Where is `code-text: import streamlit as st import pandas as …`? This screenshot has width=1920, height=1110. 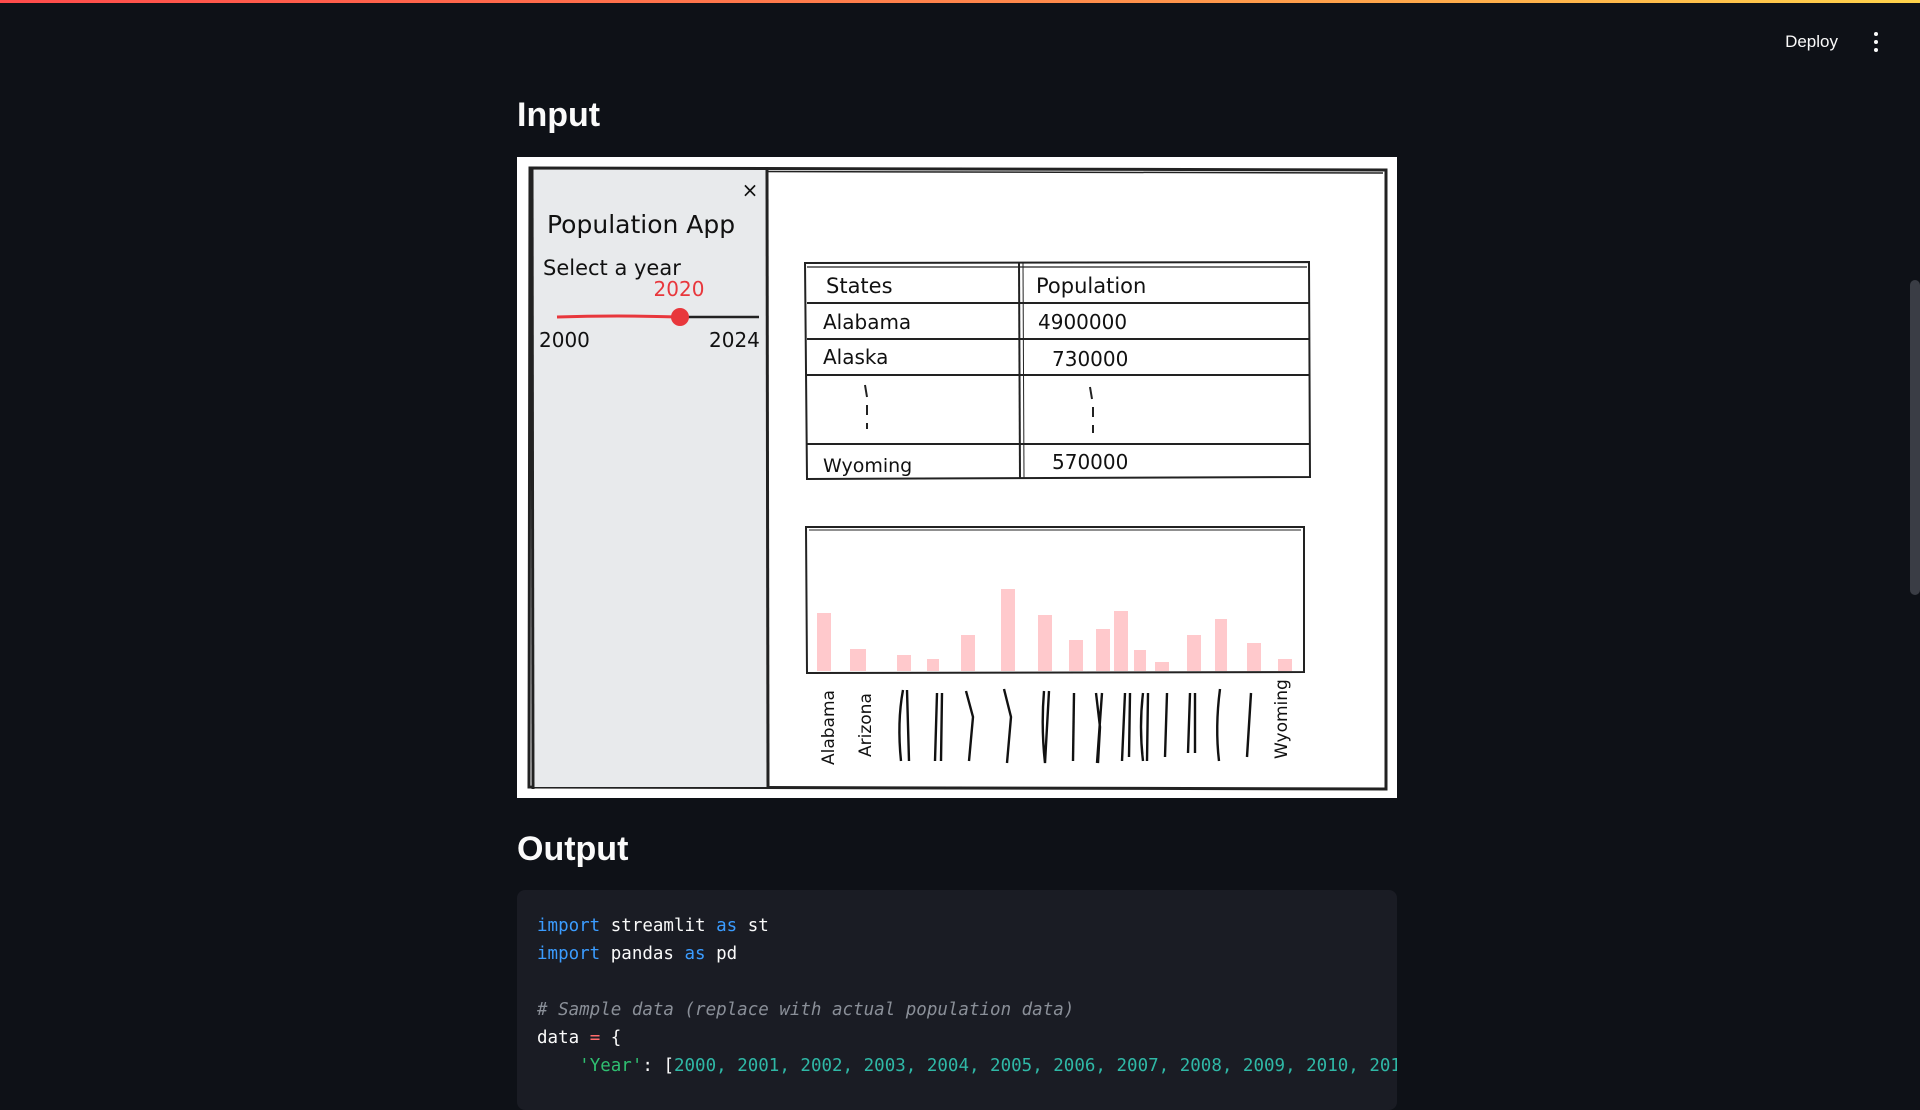
code-text: import streamlit as st import pandas as … is located at coordinates (967, 996).